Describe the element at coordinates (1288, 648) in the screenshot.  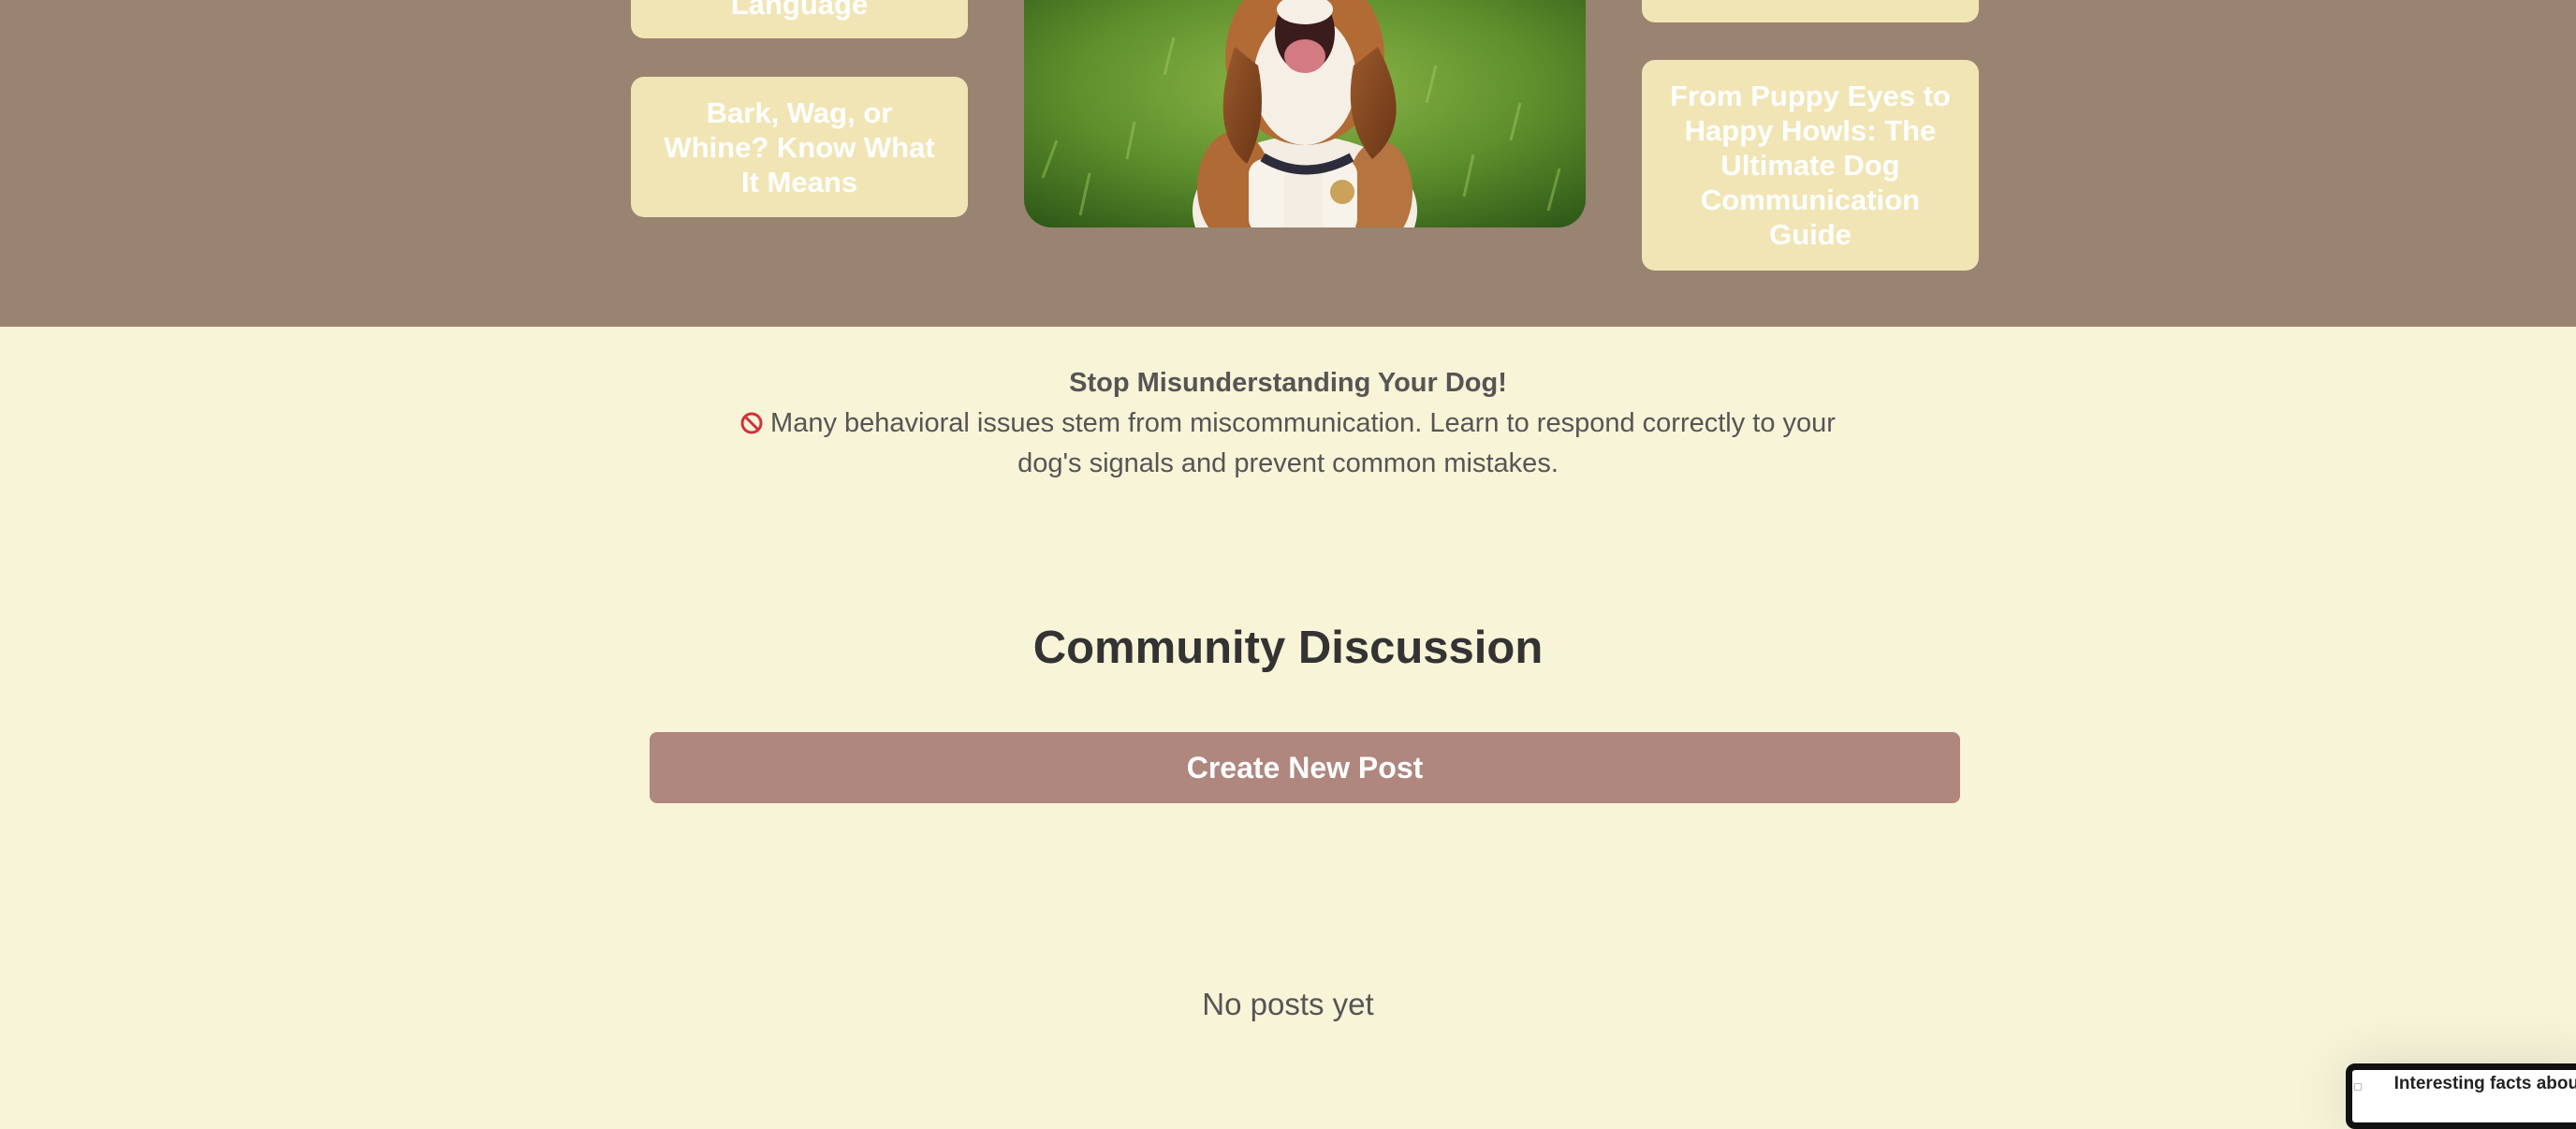
I see `community-discussion-heading: Community Discussion` at that location.